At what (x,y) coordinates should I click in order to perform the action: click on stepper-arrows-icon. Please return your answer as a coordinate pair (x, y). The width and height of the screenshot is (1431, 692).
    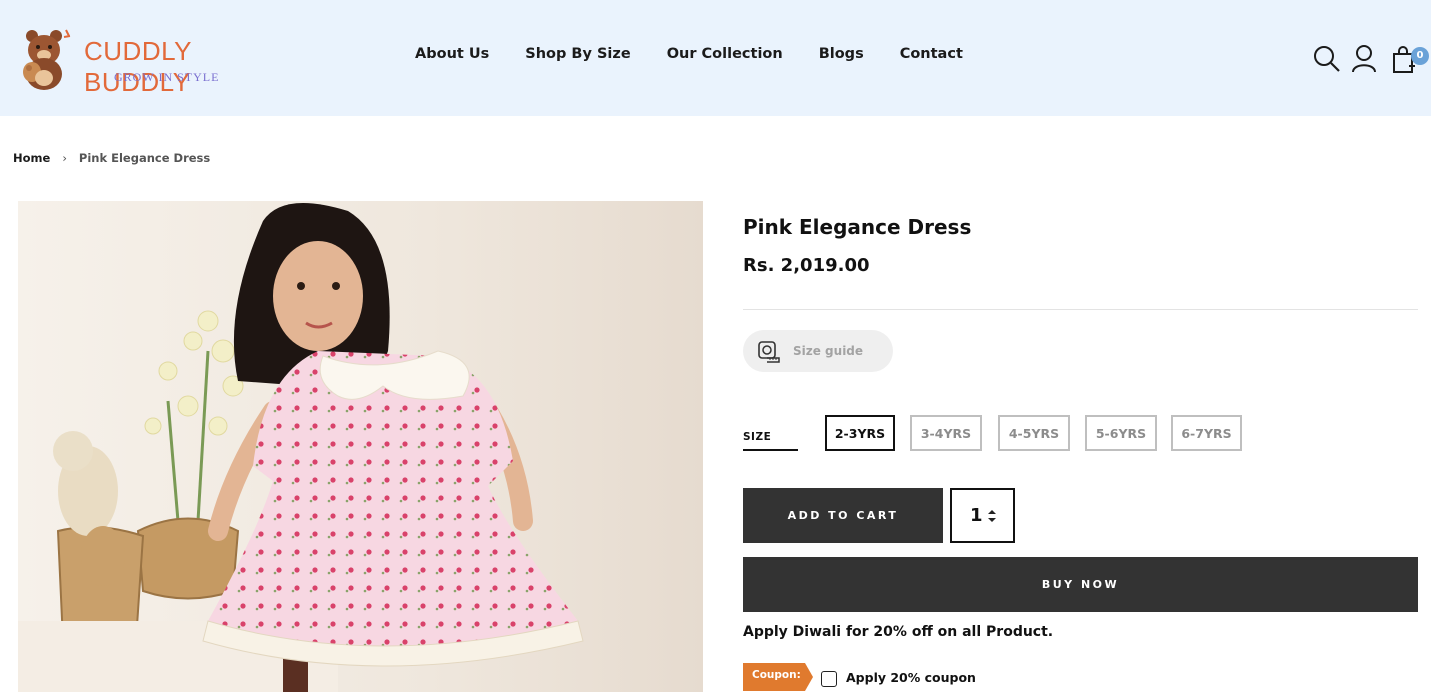
    Looking at the image, I should click on (992, 516).